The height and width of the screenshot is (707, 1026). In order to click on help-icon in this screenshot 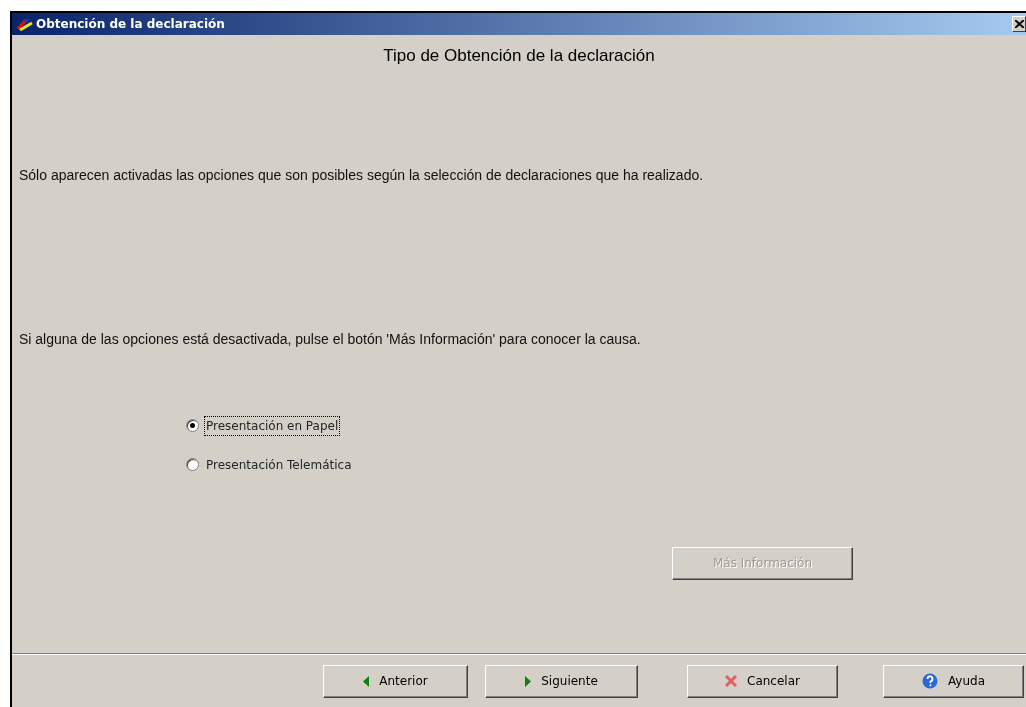, I will do `click(929, 681)`.